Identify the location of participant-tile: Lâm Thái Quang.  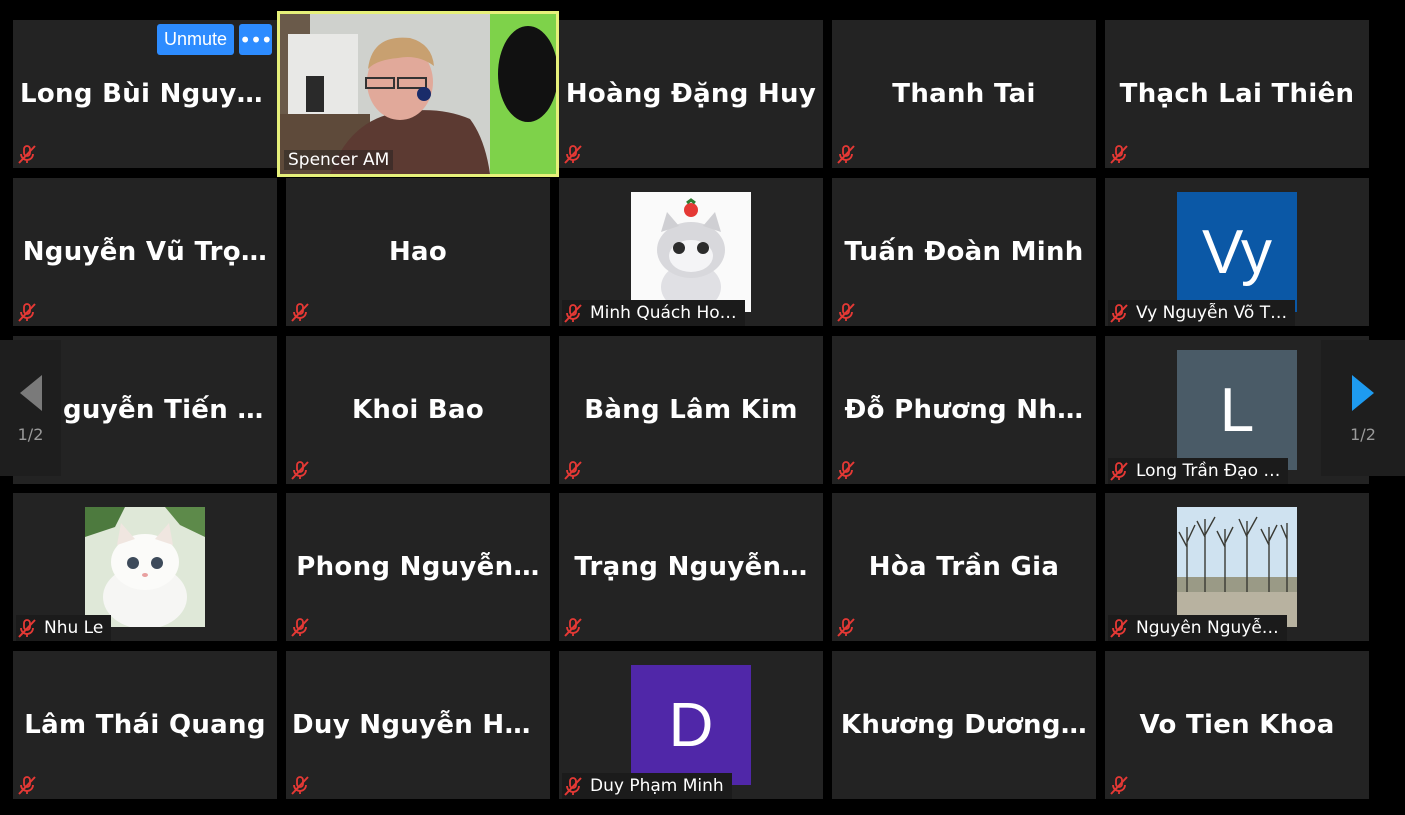
(145, 725).